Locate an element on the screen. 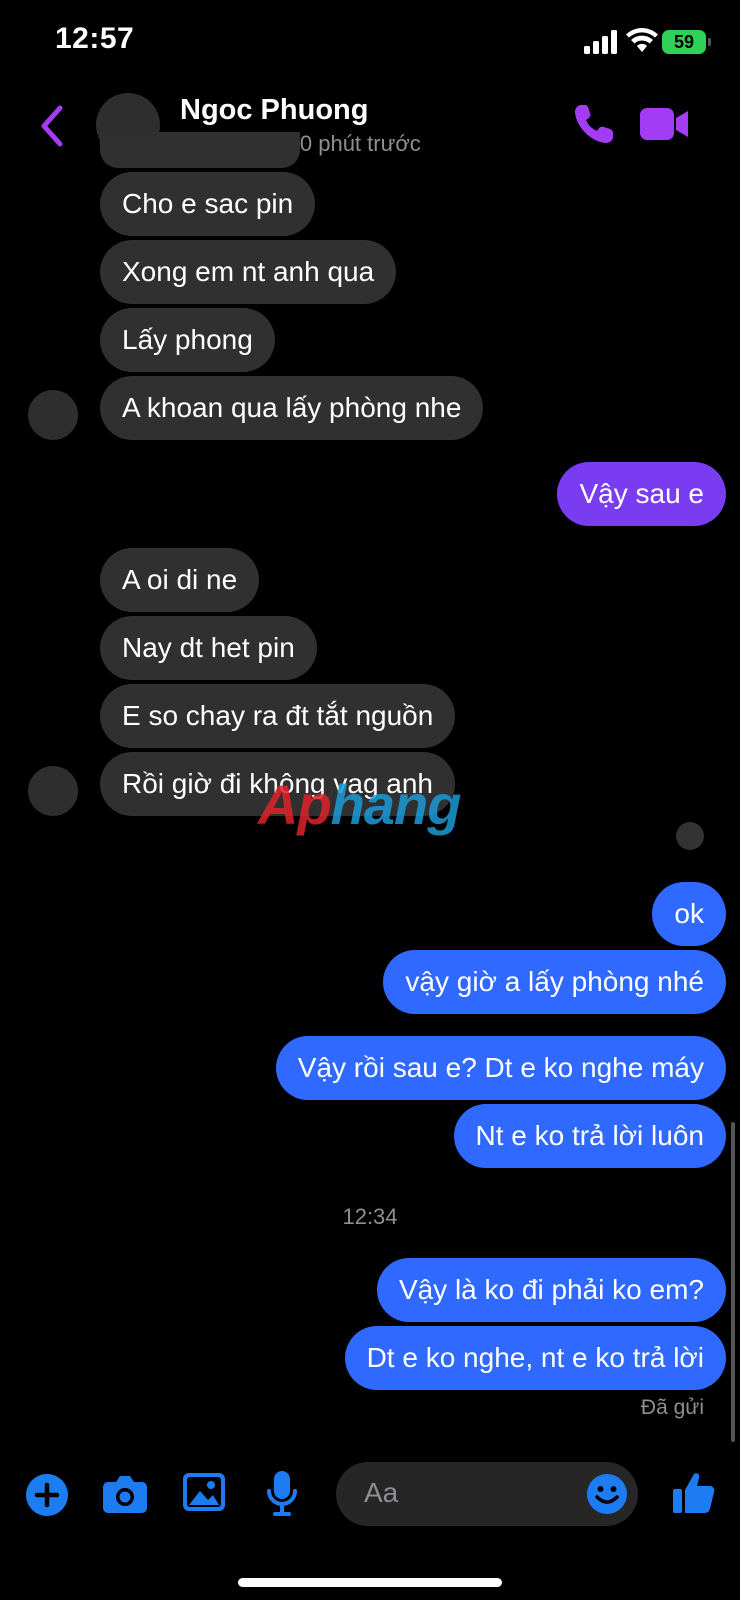 The image size is (740, 1600). message-text: Vậy là ko đi phải ko em? is located at coordinates (551, 1289).